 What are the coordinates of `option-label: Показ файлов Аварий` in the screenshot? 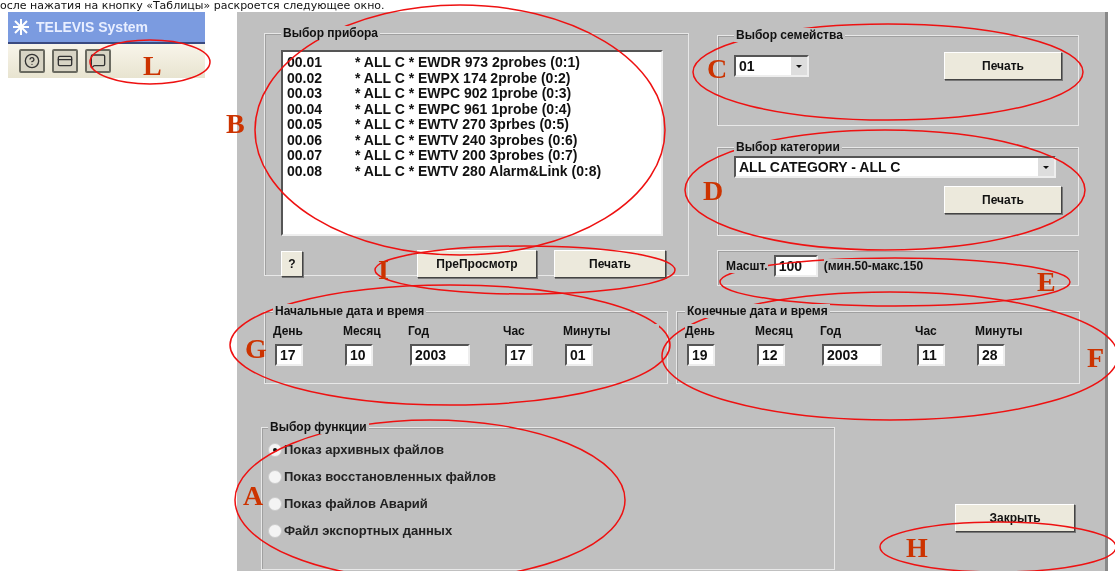 It's located at (356, 503).